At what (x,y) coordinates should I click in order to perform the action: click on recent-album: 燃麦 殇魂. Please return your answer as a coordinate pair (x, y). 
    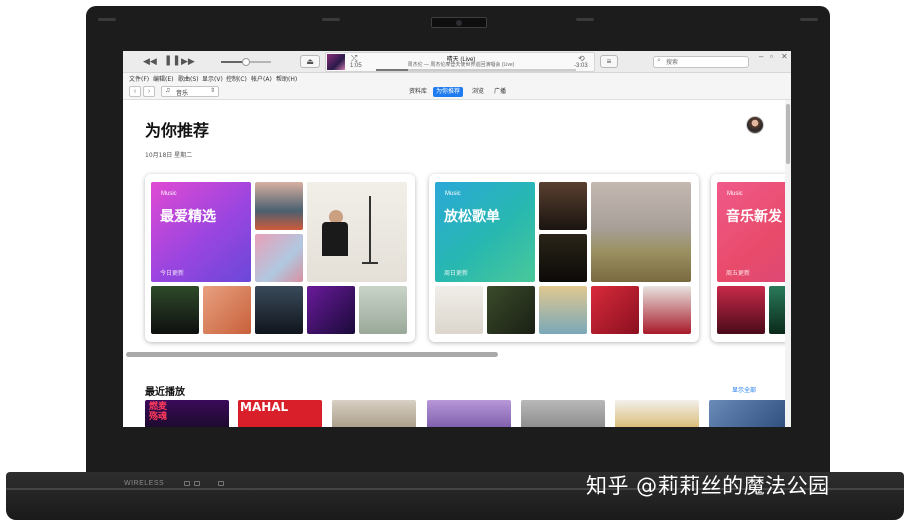
    Looking at the image, I should click on (187, 413).